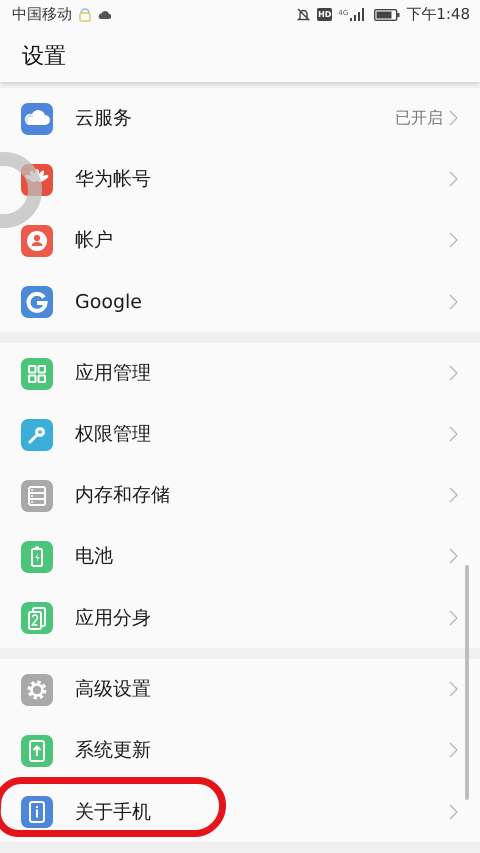 The width and height of the screenshot is (480, 853). What do you see at coordinates (113, 179) in the screenshot?
I see `item-label: 华为帐号` at bounding box center [113, 179].